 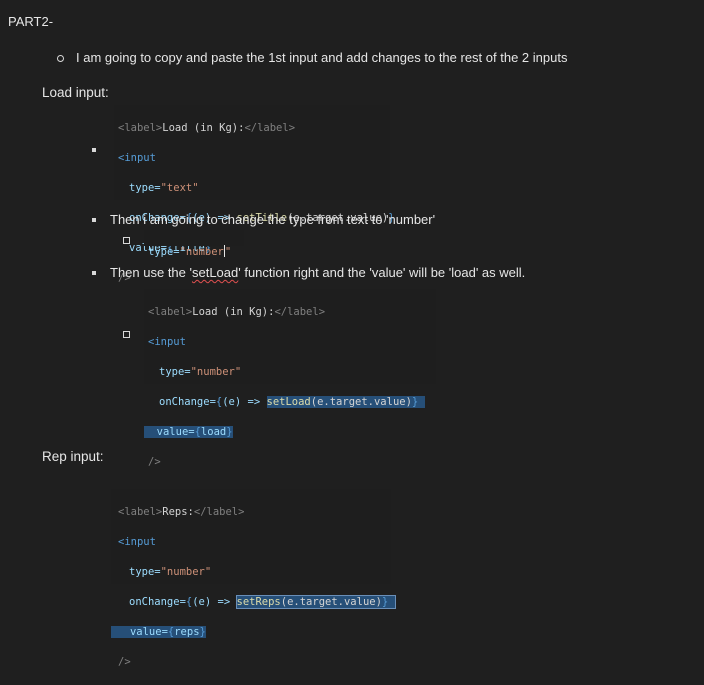 I want to click on code-token: load, so click(x=213, y=432).